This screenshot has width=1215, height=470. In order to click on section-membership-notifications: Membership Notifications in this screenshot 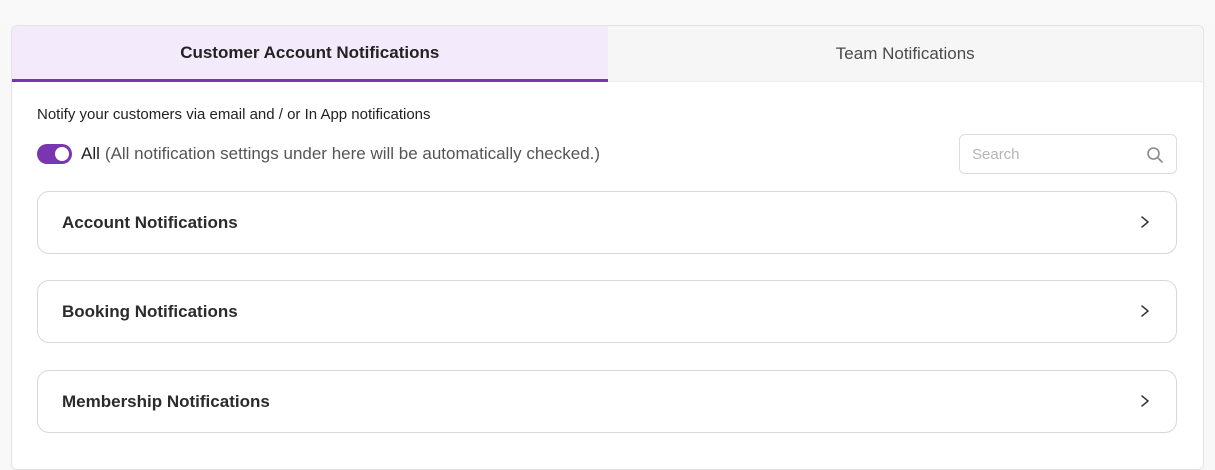, I will do `click(607, 401)`.